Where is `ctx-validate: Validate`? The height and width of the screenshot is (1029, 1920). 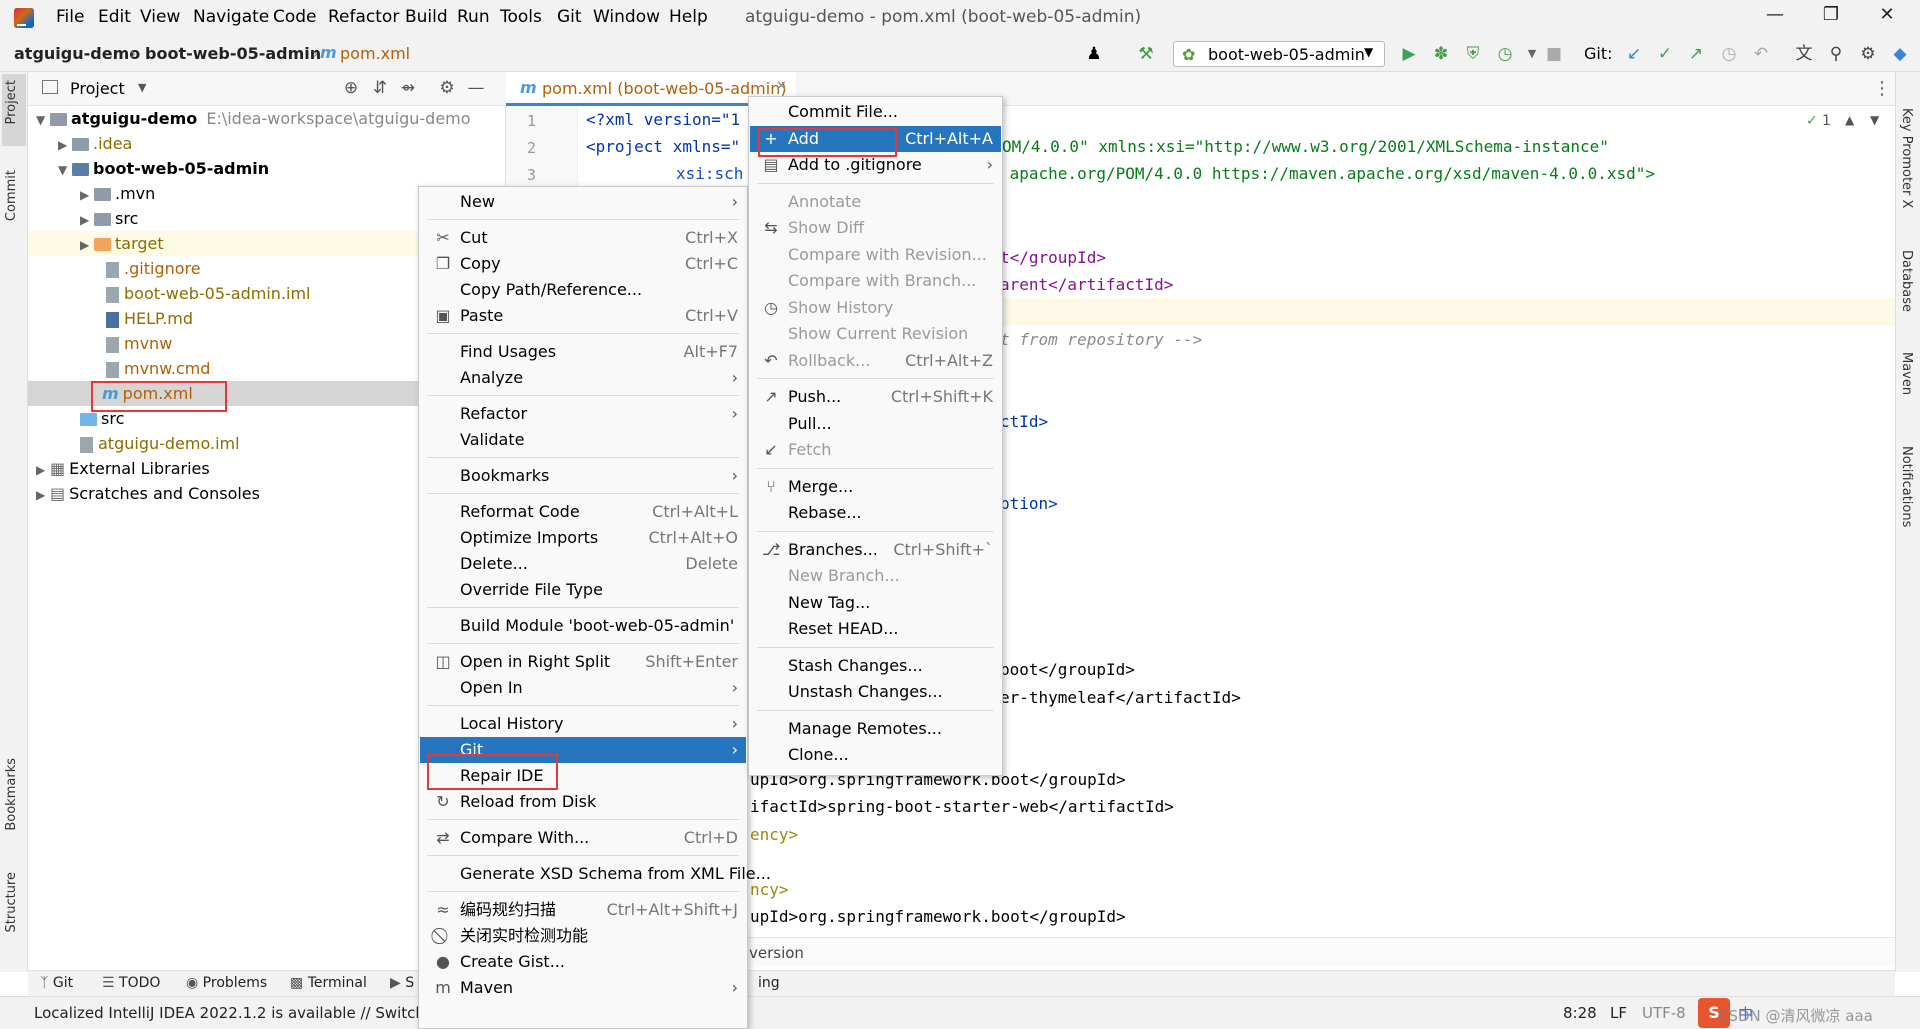 ctx-validate: Validate is located at coordinates (583, 440).